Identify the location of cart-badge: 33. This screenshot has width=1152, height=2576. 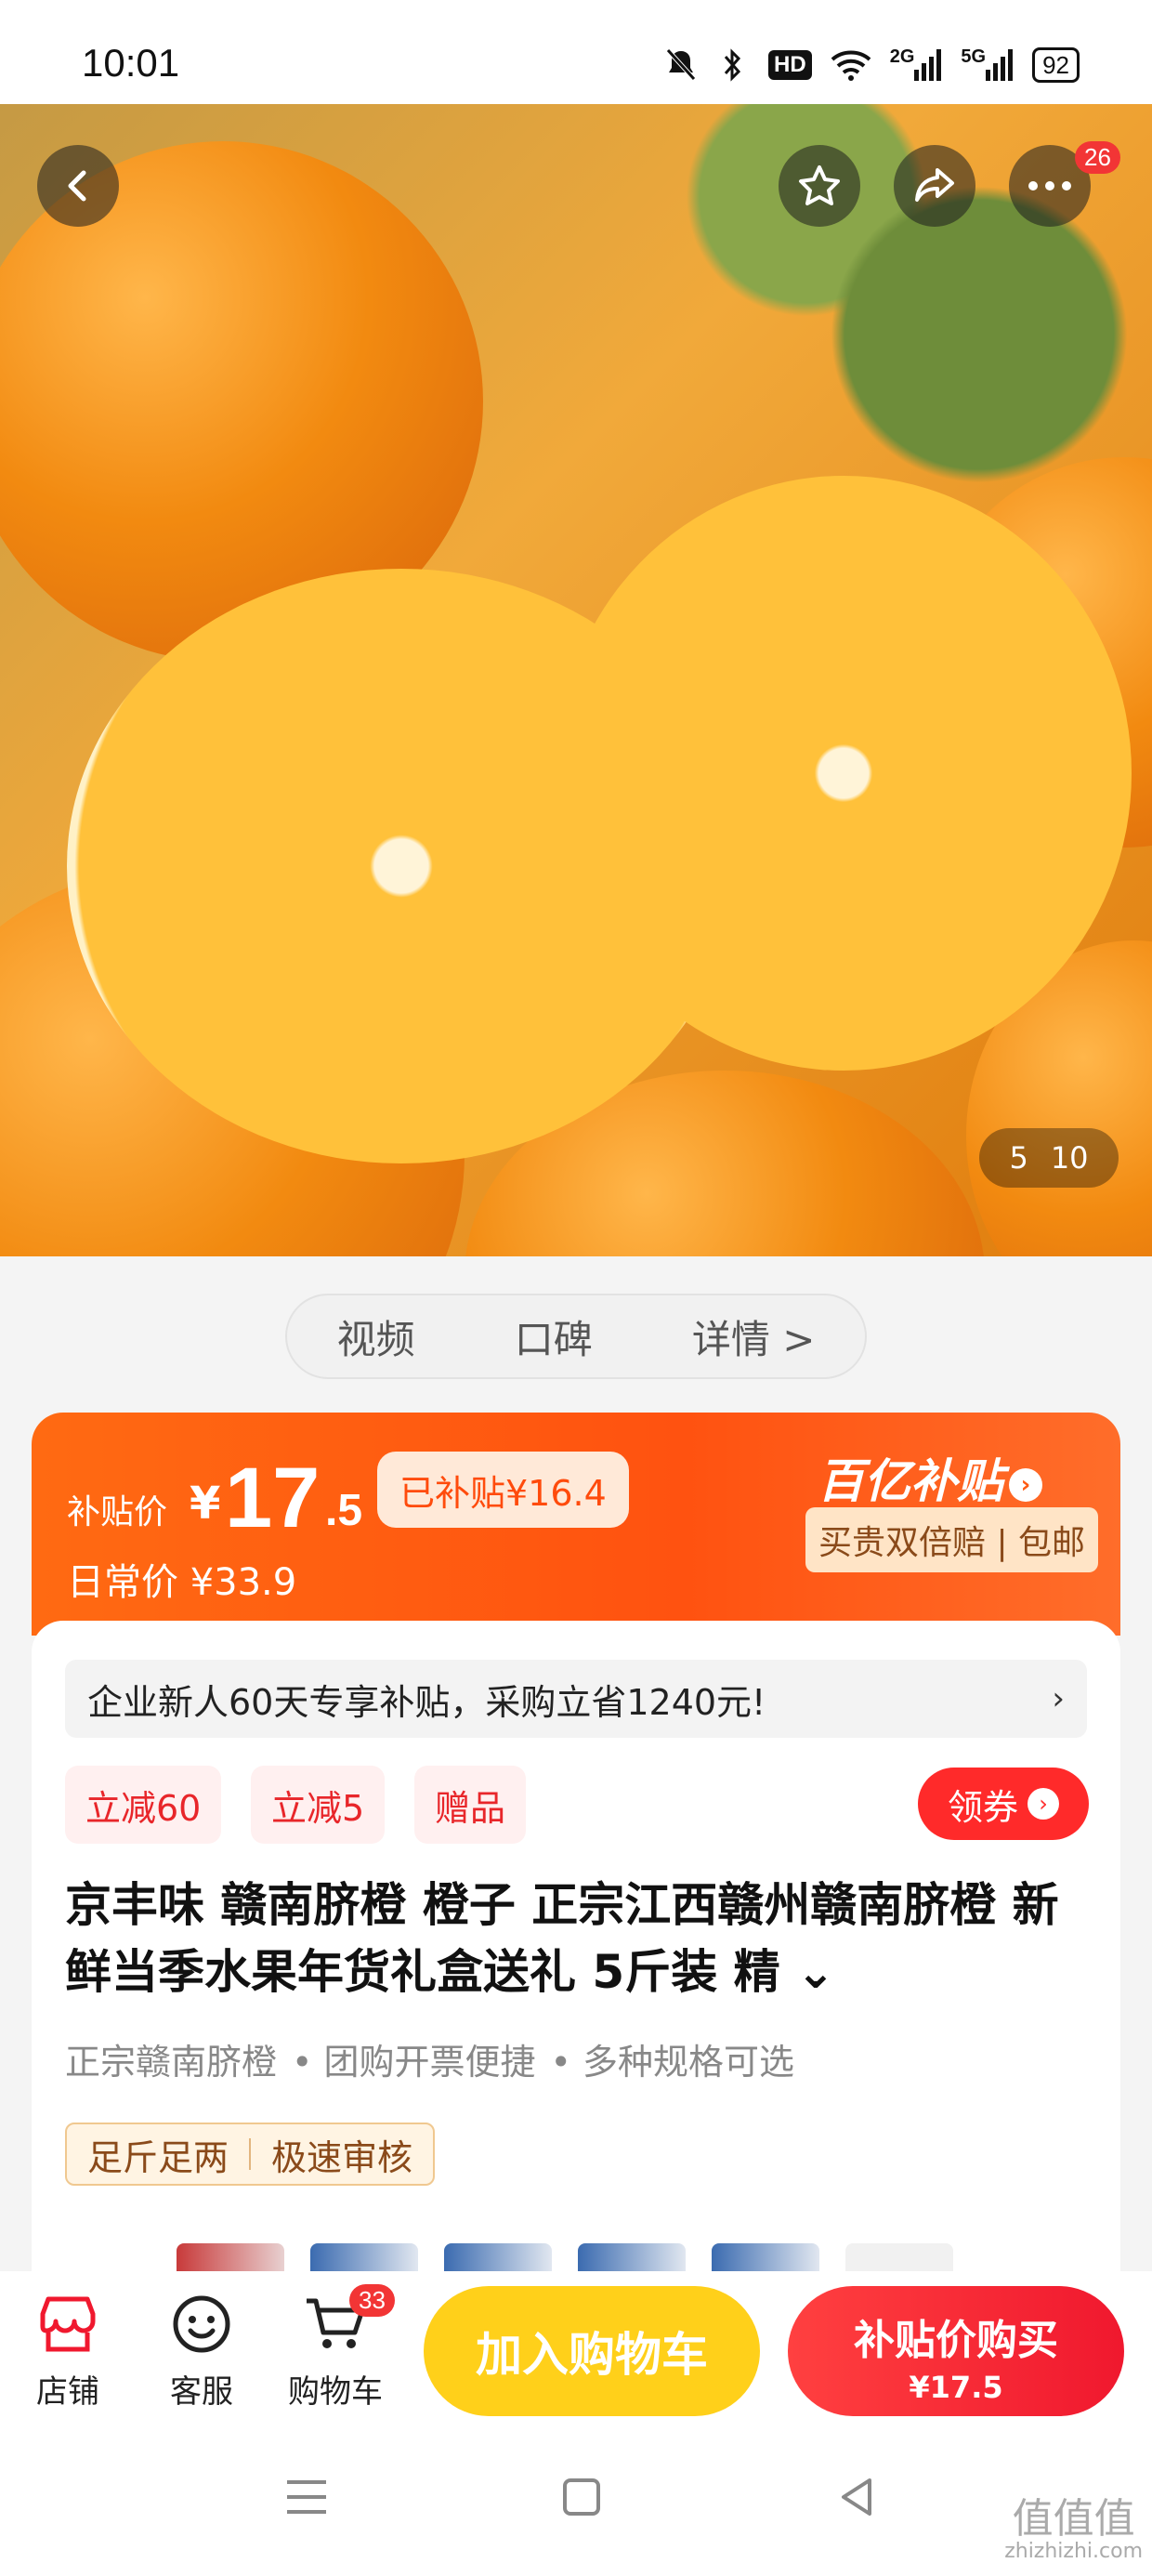
(372, 2300).